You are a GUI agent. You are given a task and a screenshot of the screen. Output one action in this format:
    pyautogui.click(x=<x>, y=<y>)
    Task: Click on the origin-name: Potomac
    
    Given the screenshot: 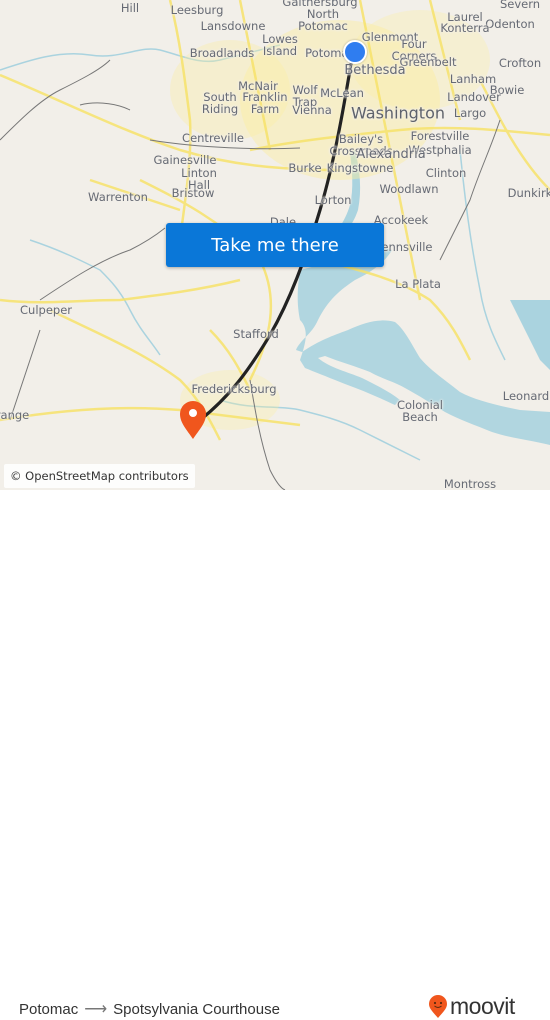 What is the action you would take?
    pyautogui.click(x=49, y=1009)
    